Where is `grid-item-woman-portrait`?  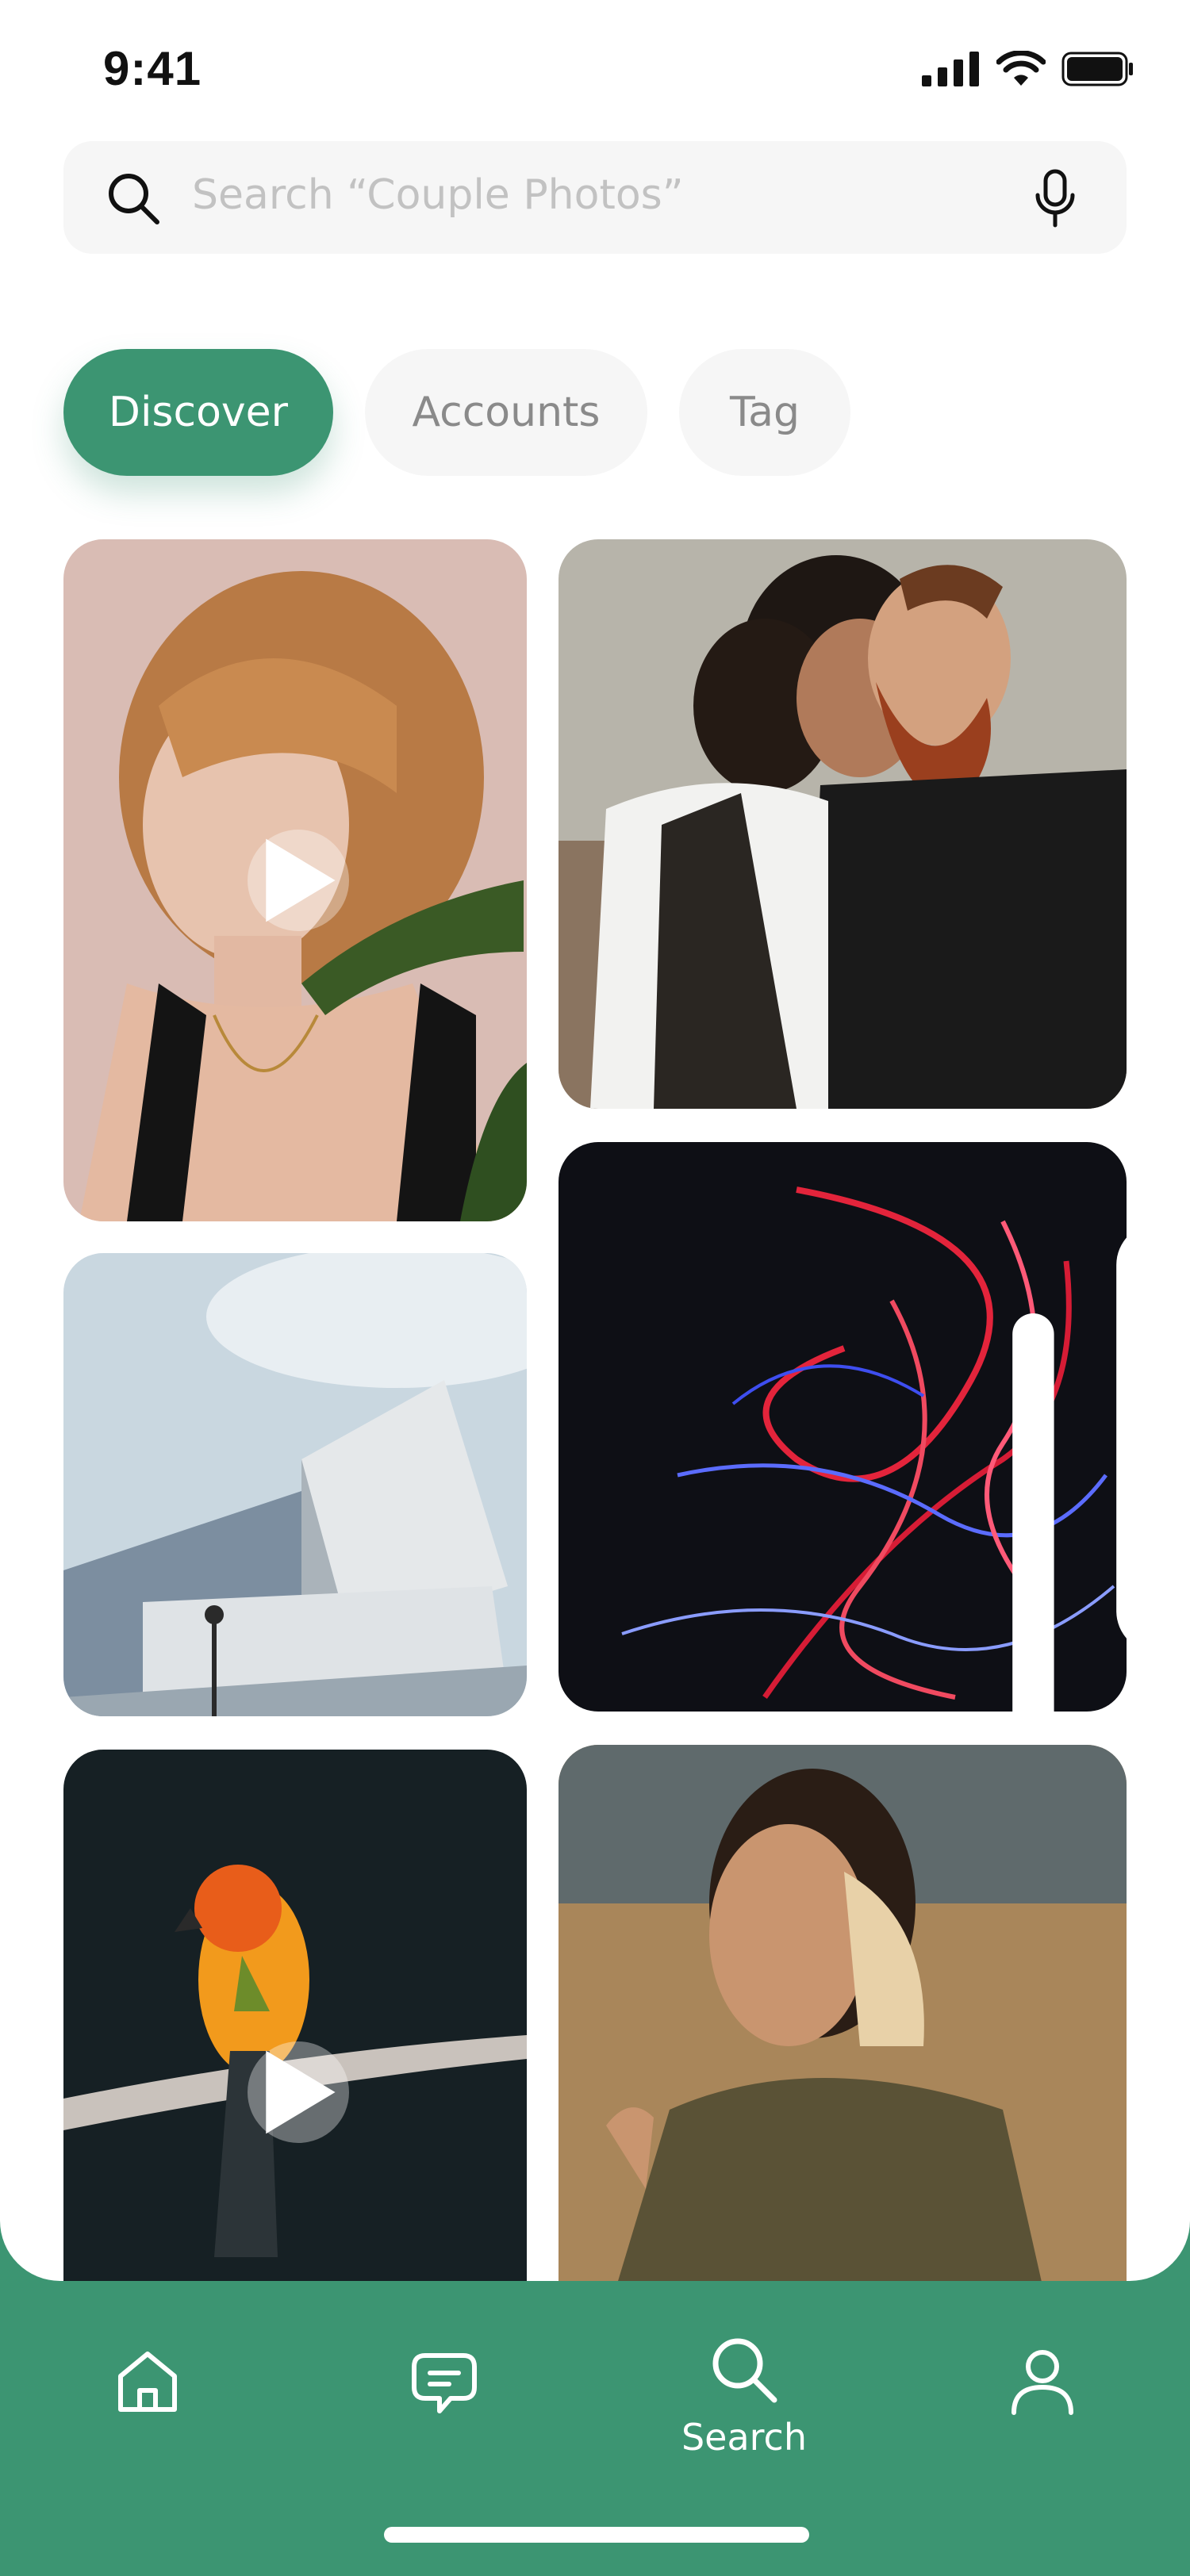
grid-item-woman-portrait is located at coordinates (295, 880).